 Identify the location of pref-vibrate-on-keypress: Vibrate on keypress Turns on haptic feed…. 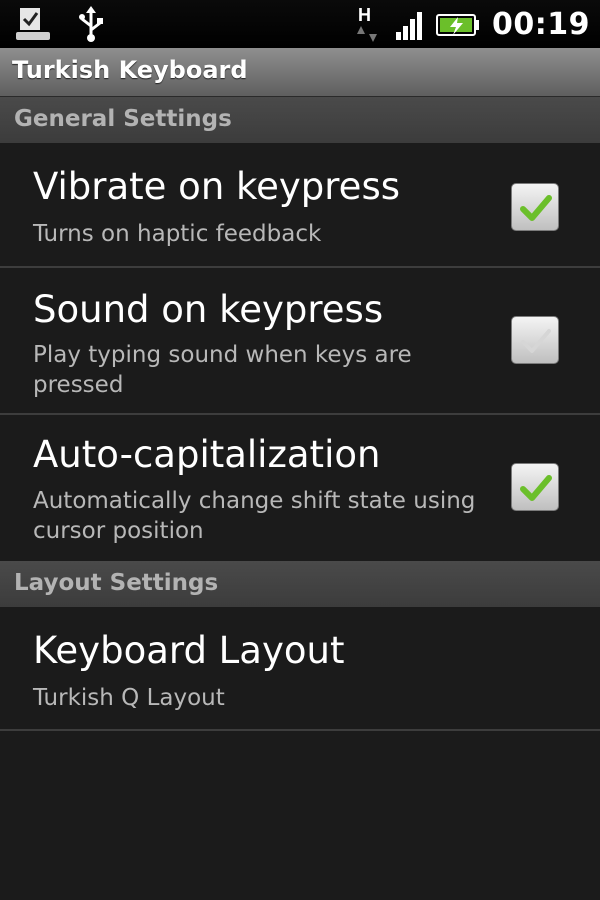
(300, 205).